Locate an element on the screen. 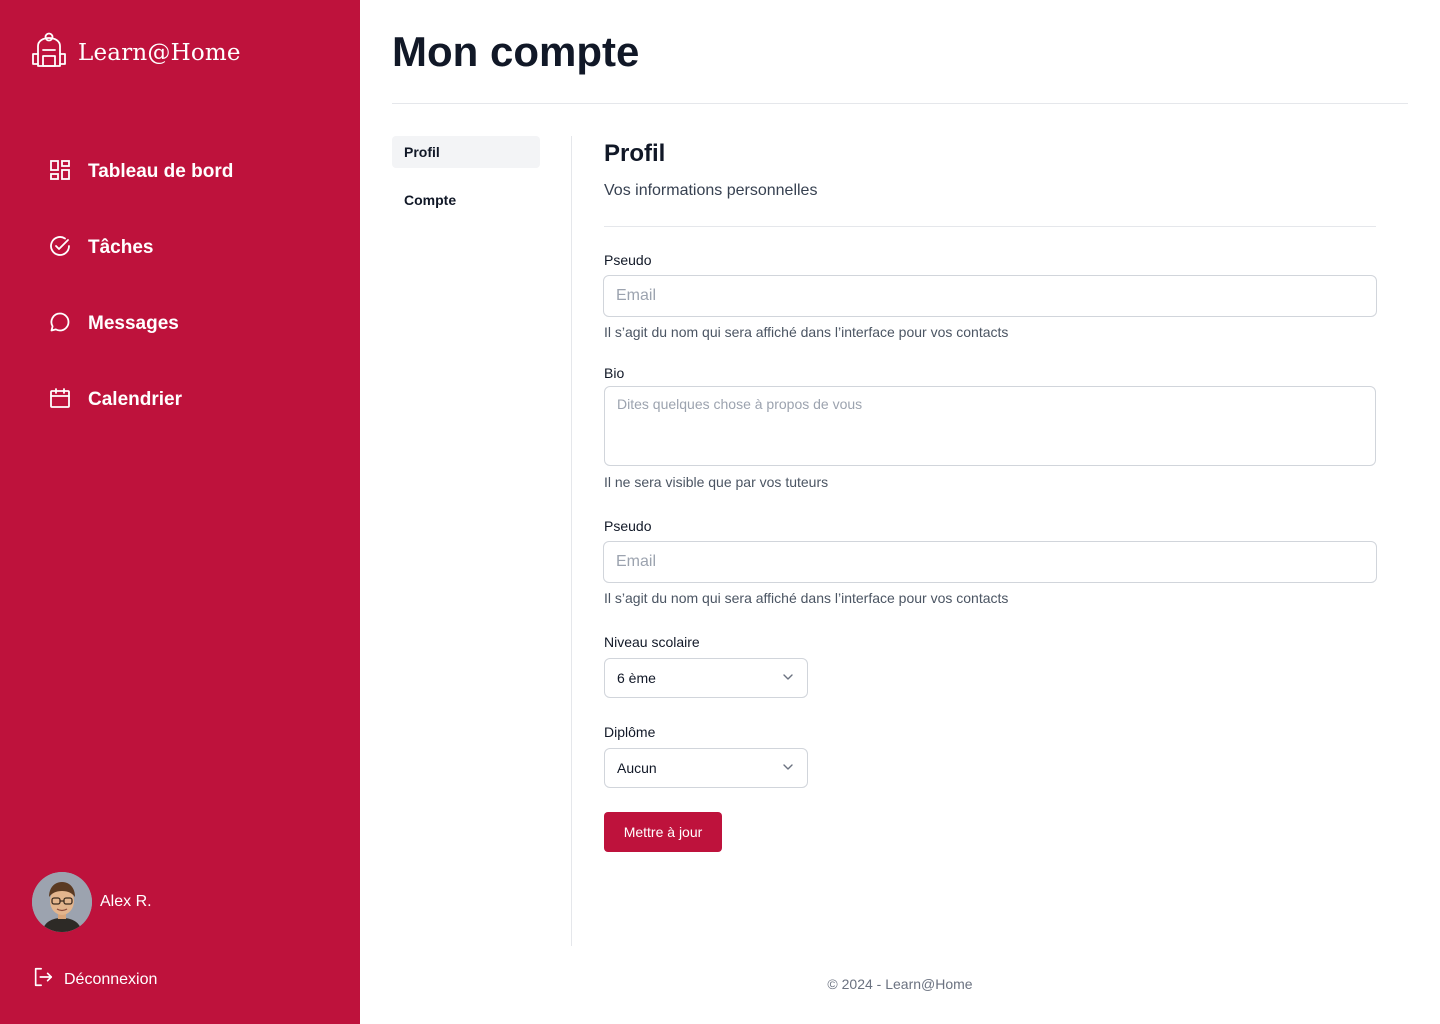  dashboard-icon is located at coordinates (60, 172).